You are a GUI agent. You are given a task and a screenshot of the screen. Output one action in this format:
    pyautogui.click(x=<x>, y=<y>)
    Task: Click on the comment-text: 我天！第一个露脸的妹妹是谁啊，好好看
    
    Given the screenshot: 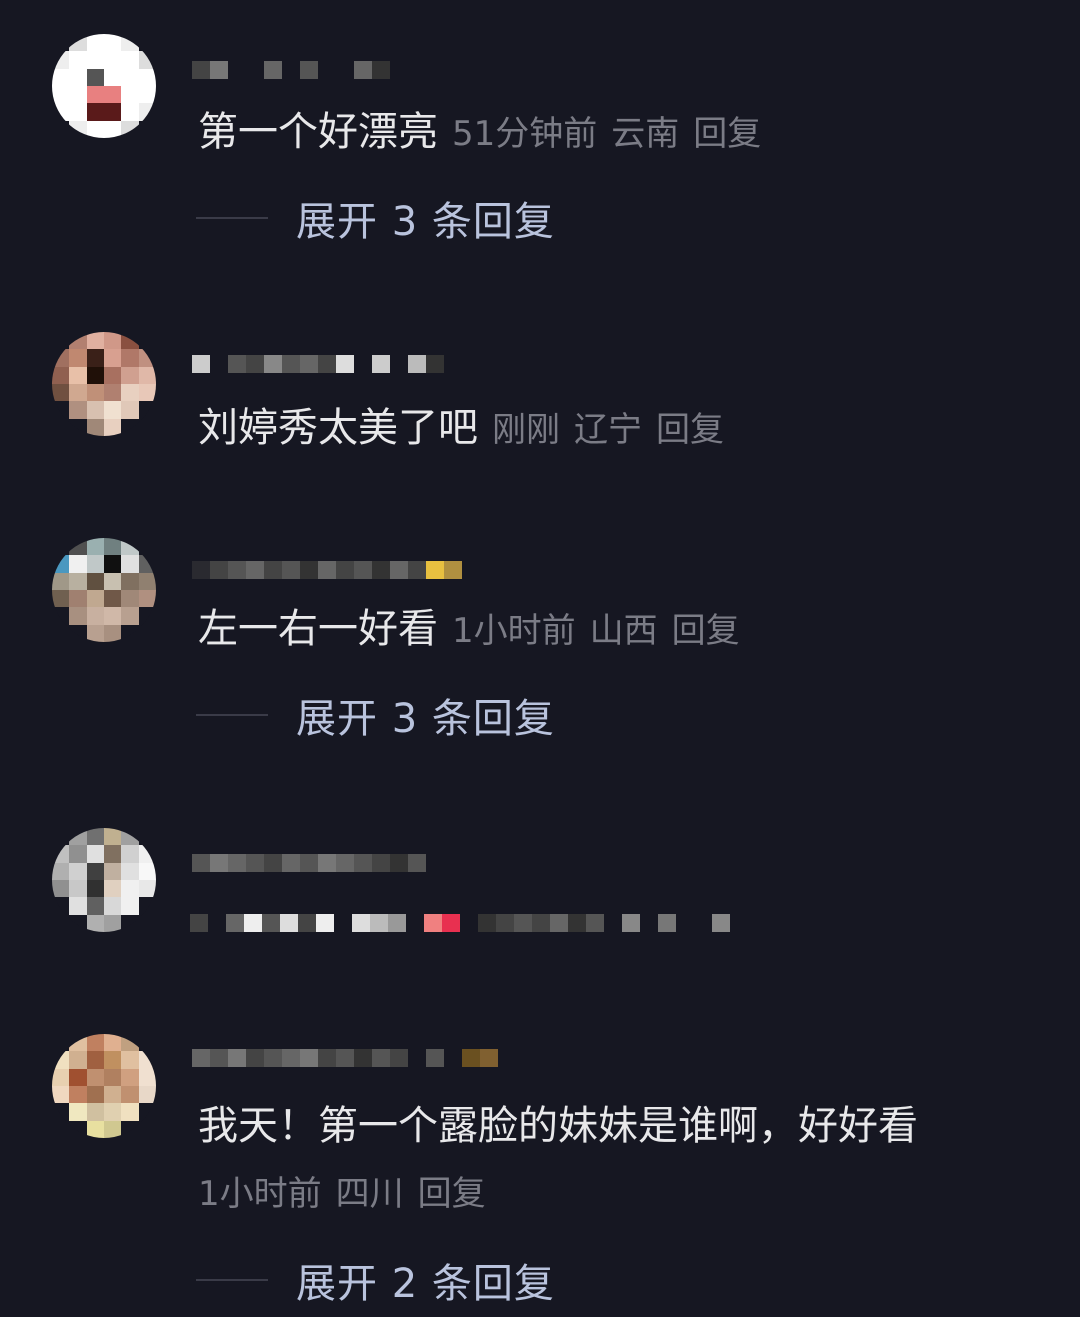 What is the action you would take?
    pyautogui.click(x=558, y=1126)
    